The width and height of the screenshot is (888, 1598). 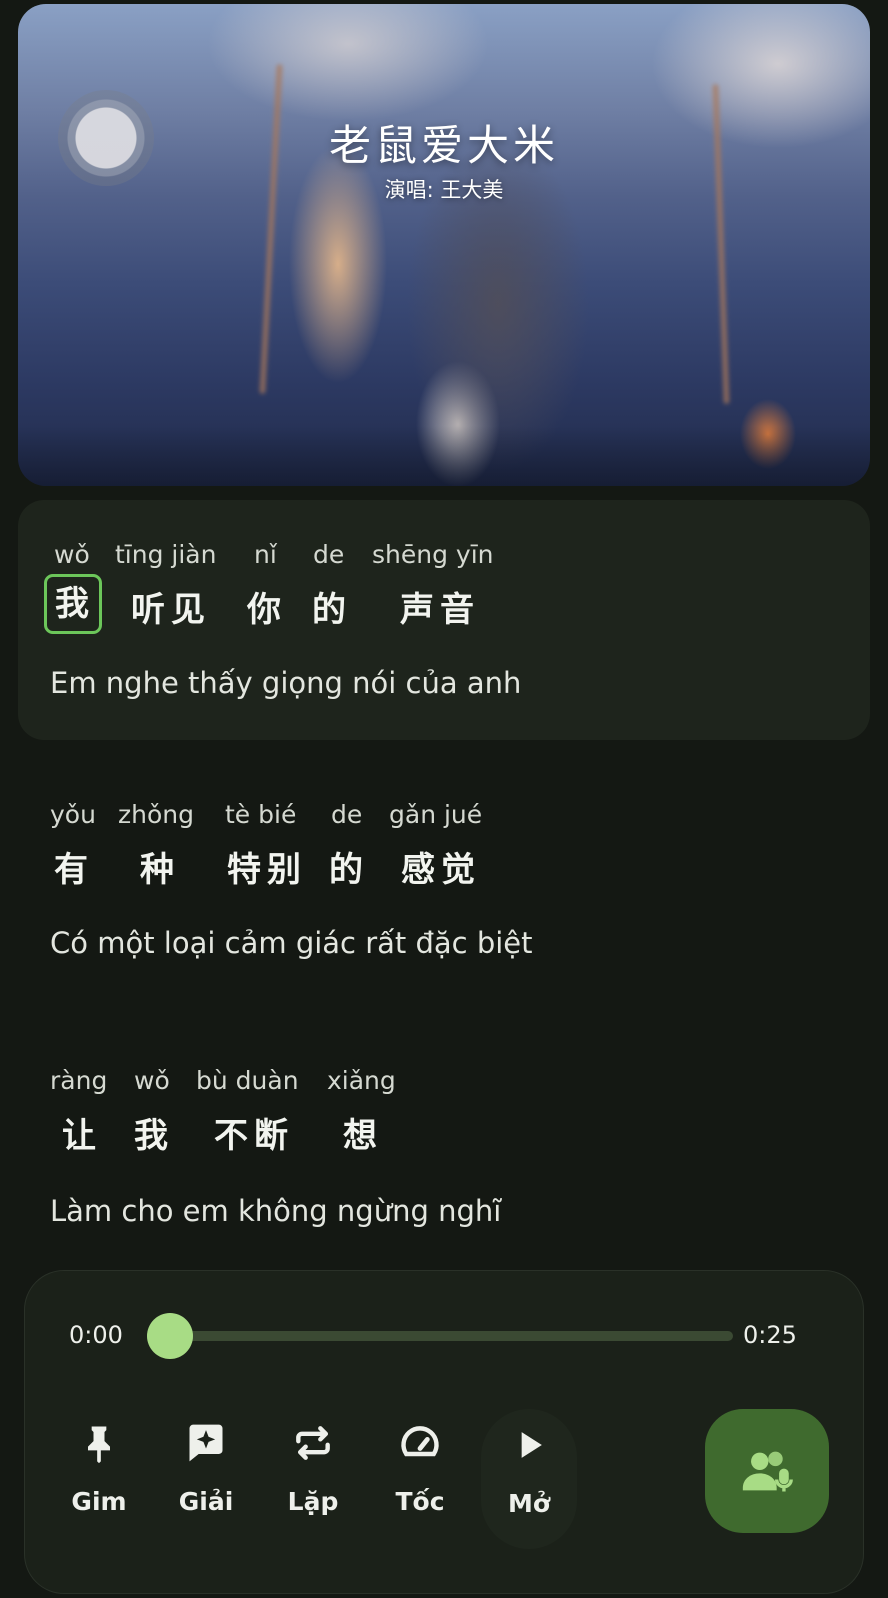 I want to click on hanzi: 声音, so click(x=440, y=610).